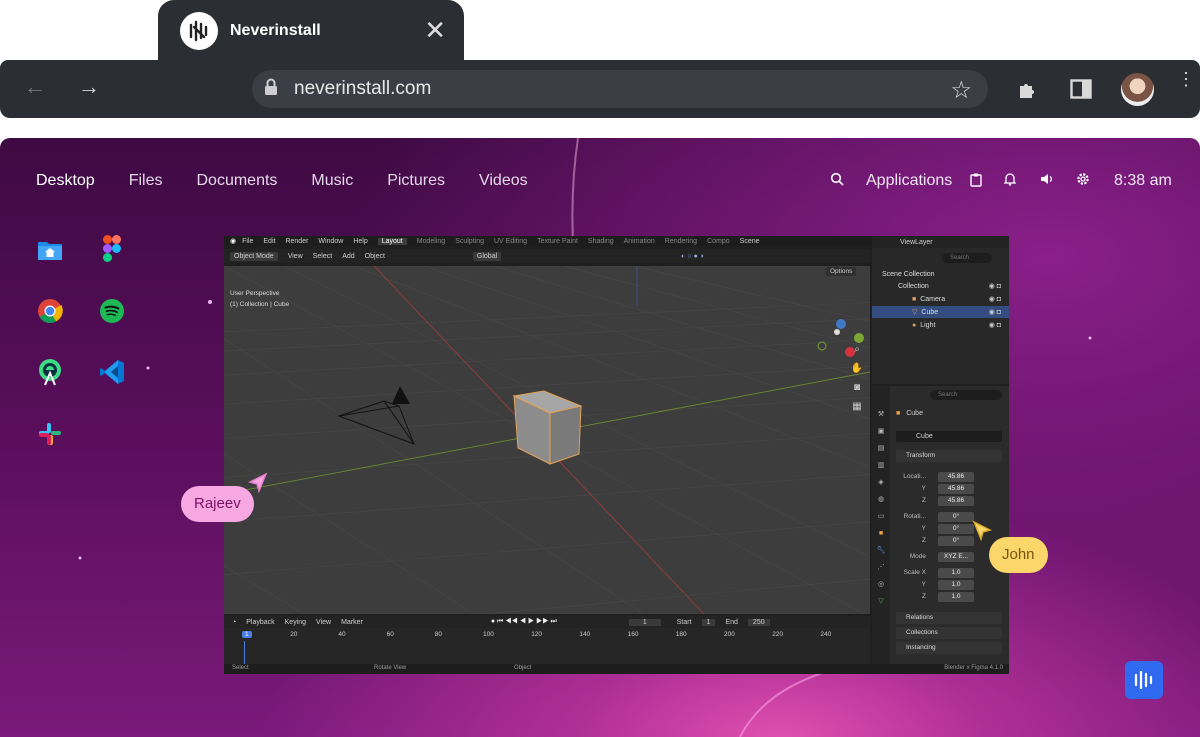  What do you see at coordinates (956, 597) in the screenshot?
I see `scale-z-field: 1.0` at bounding box center [956, 597].